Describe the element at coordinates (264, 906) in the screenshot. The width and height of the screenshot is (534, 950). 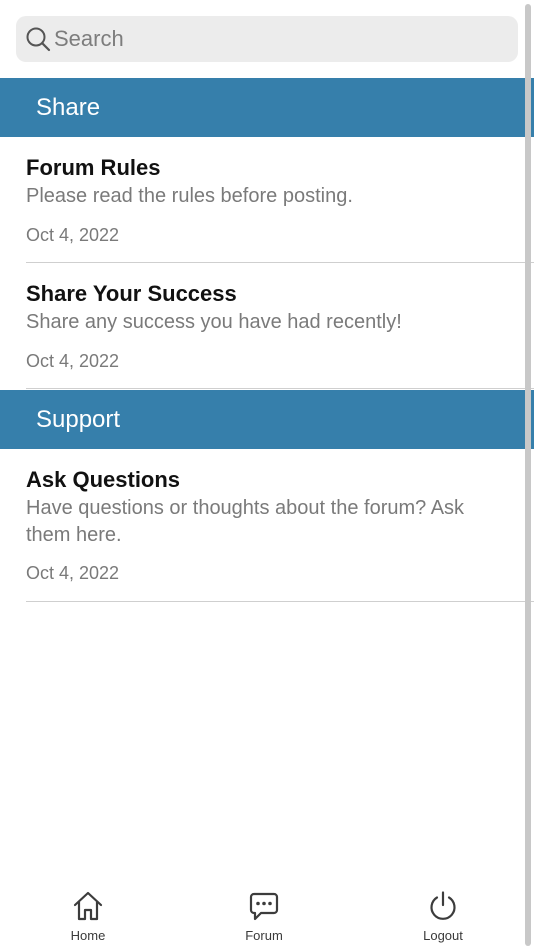
I see `chat-bubble-icon` at that location.